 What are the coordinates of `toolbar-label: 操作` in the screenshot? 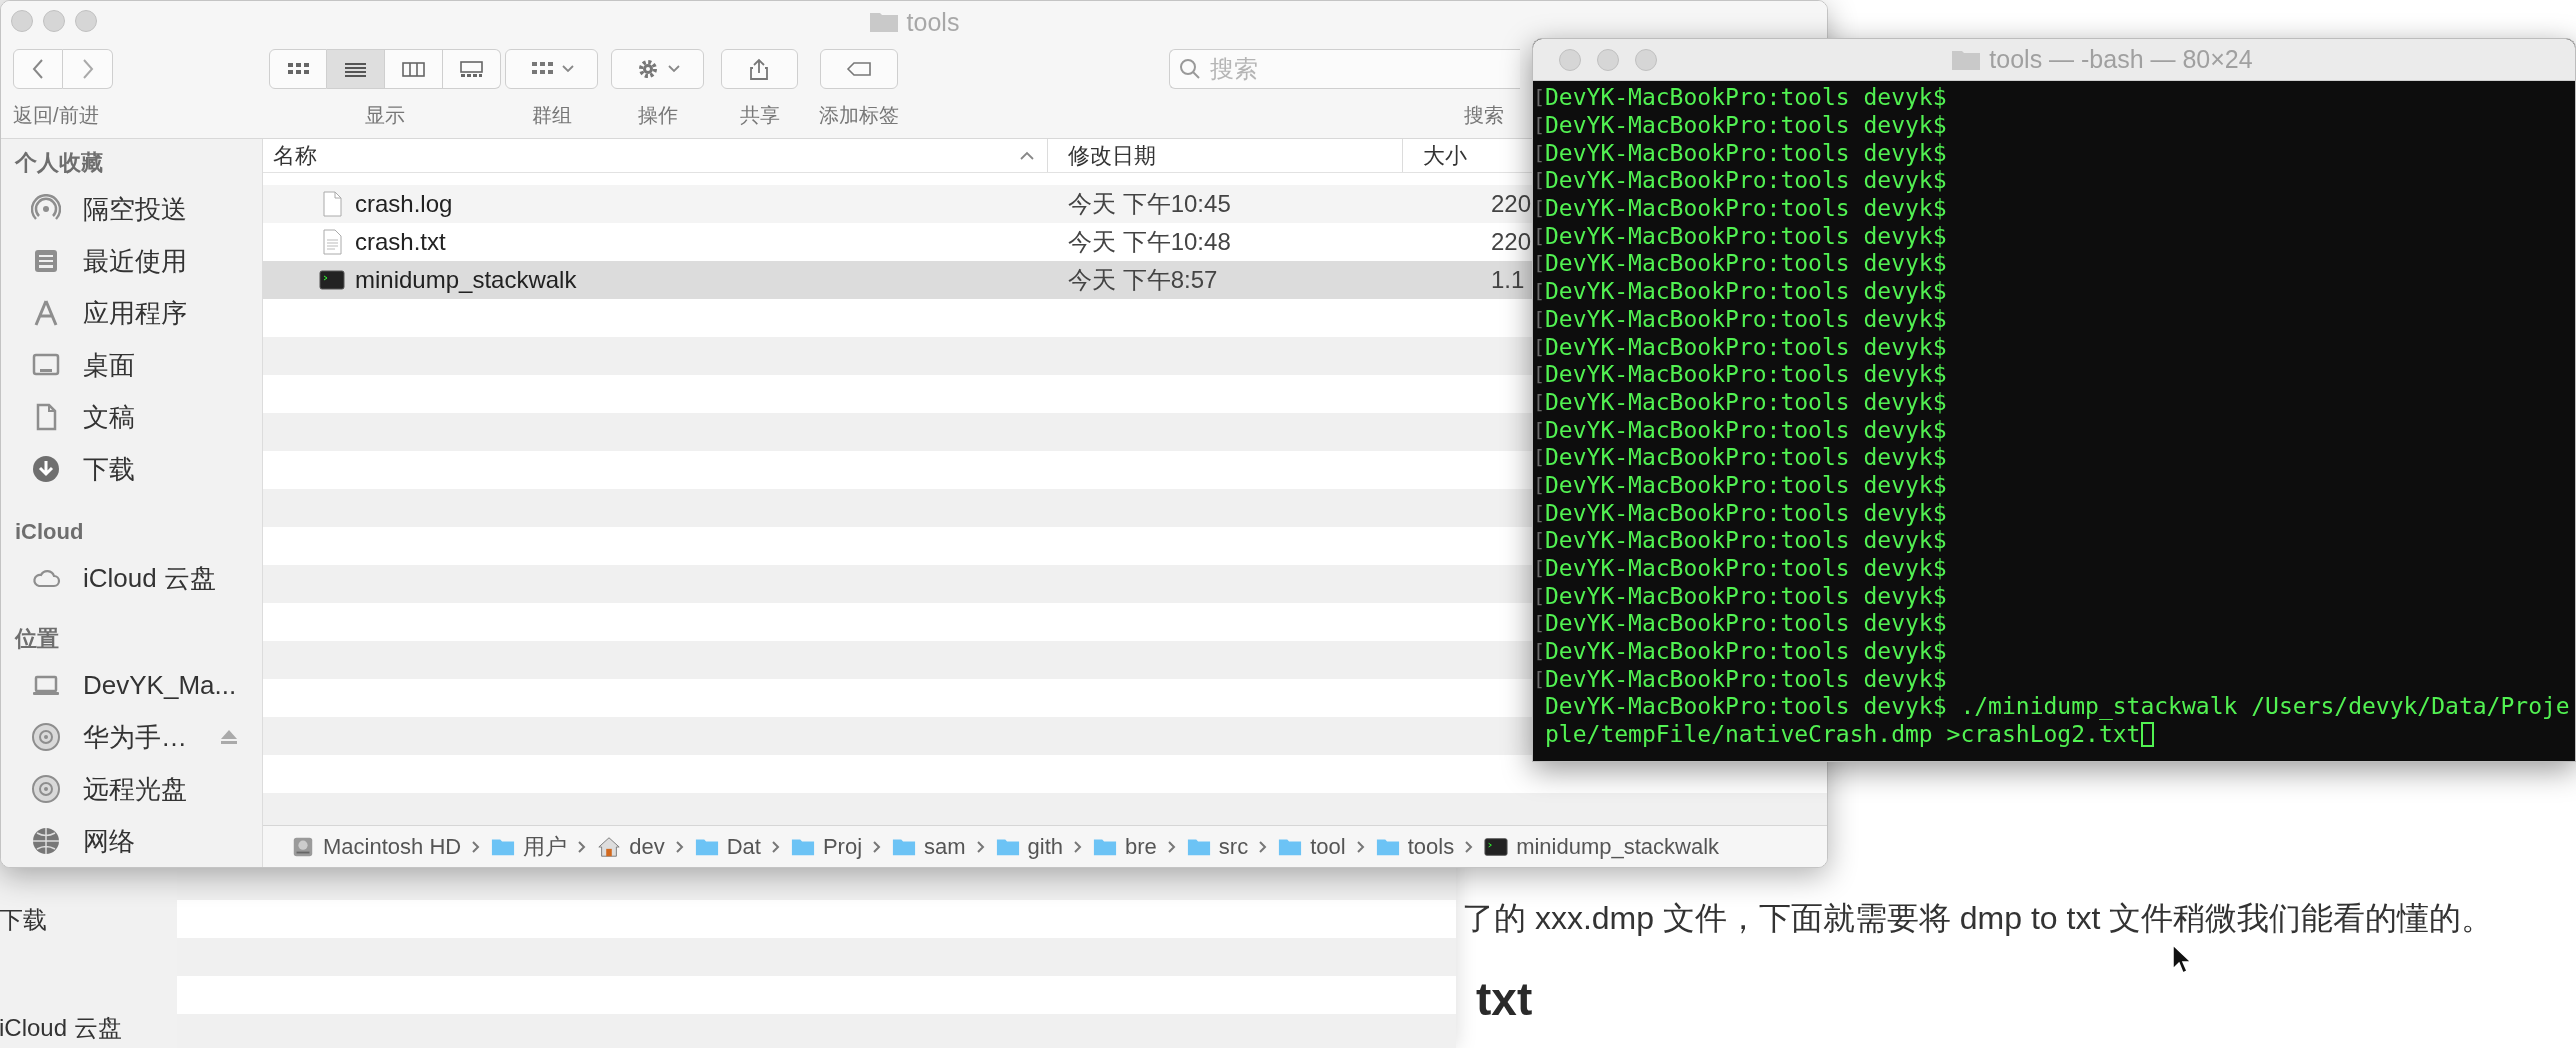 It's located at (657, 115).